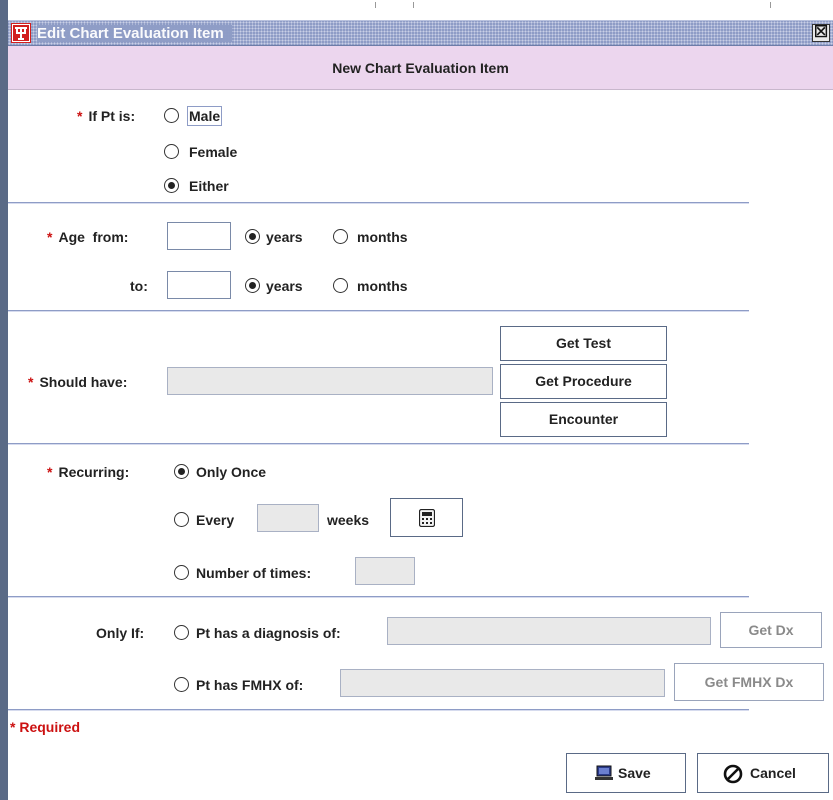  I want to click on should-have-label: Should have:, so click(83, 382).